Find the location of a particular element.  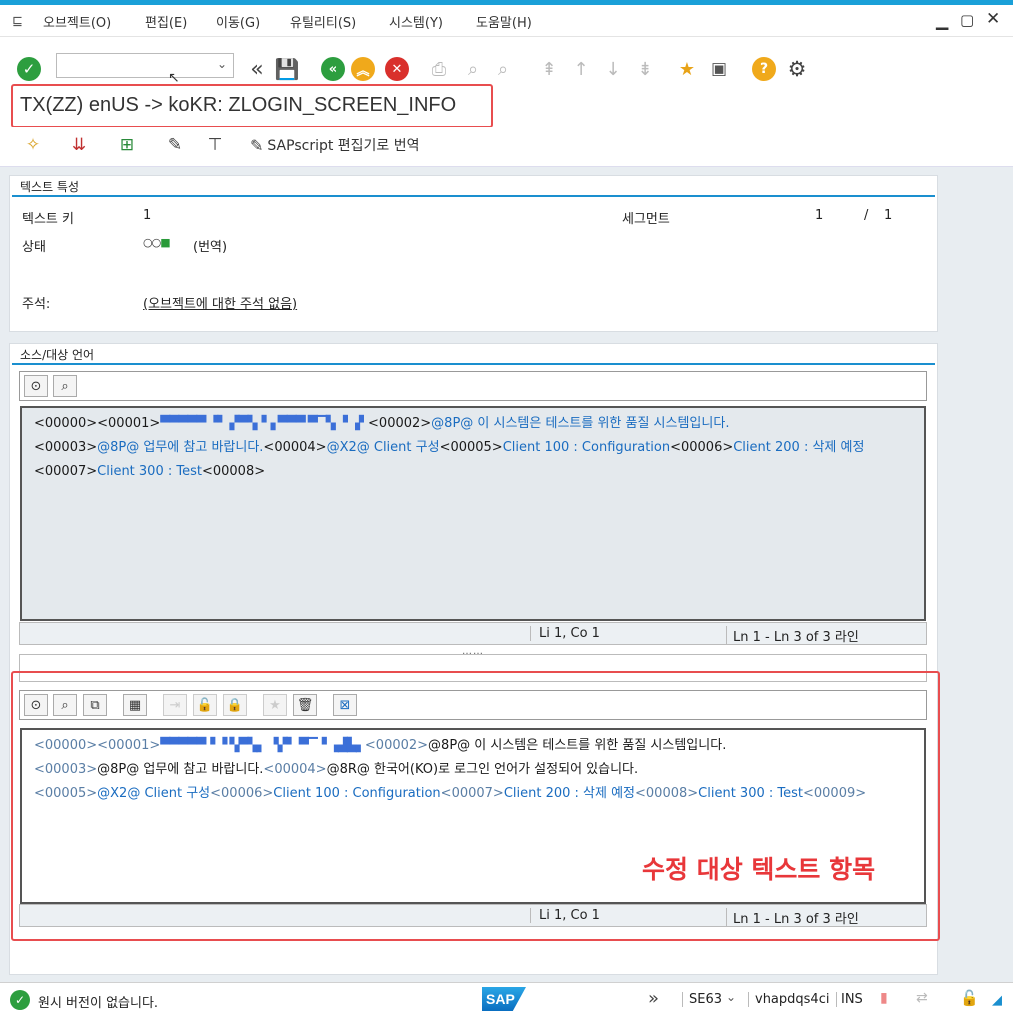

segment-label: 세그먼트 is located at coordinates (646, 219).